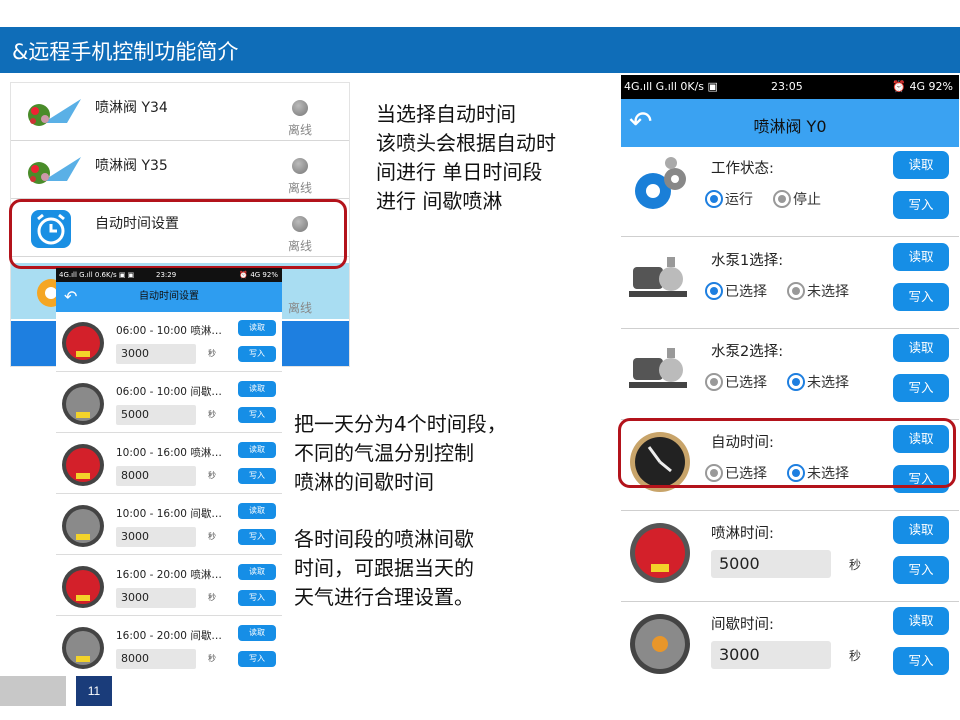  I want to click on work-state-row: 工作状态: 运行 停止 读取 写入, so click(790, 192).